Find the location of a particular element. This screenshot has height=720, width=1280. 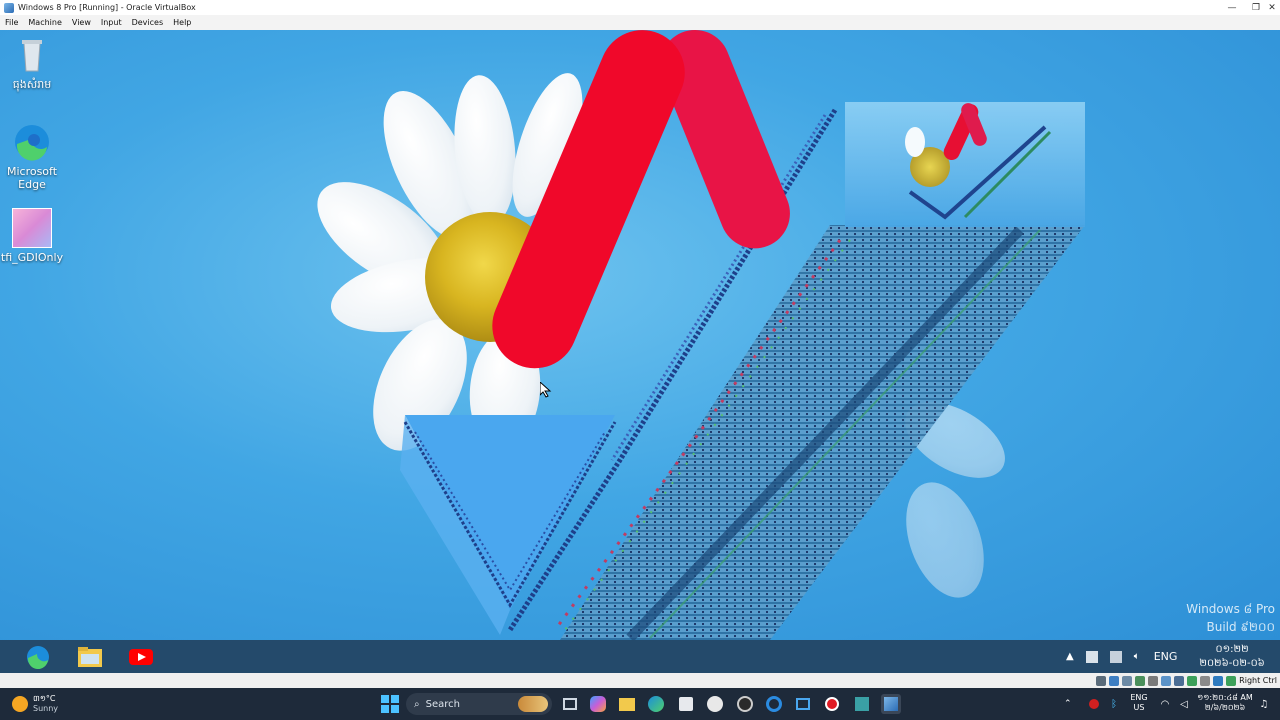

show-hidden-icons-icon: ▲ is located at coordinates (1070, 656).